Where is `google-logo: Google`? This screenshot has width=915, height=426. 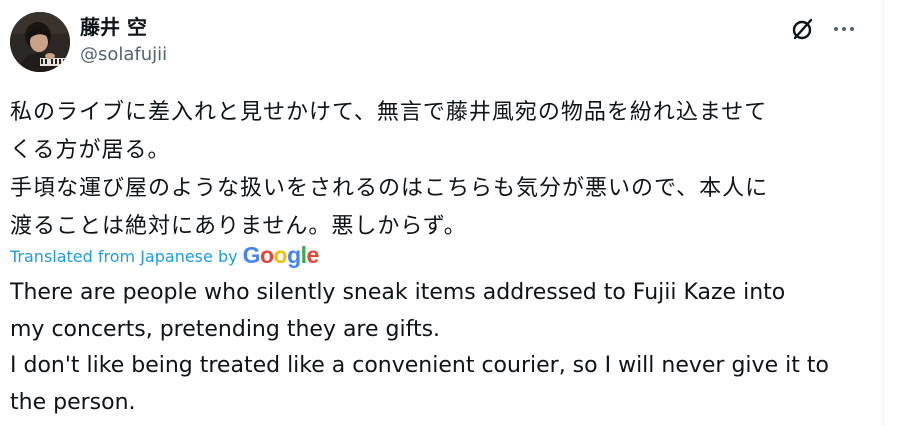 google-logo: Google is located at coordinates (281, 254).